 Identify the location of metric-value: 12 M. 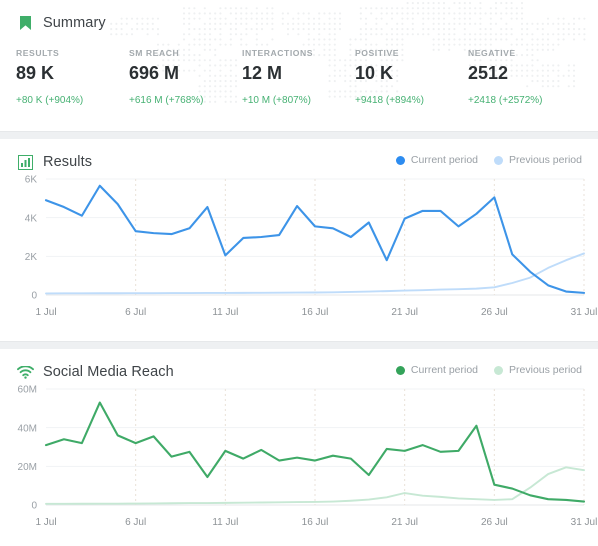
(262, 73).